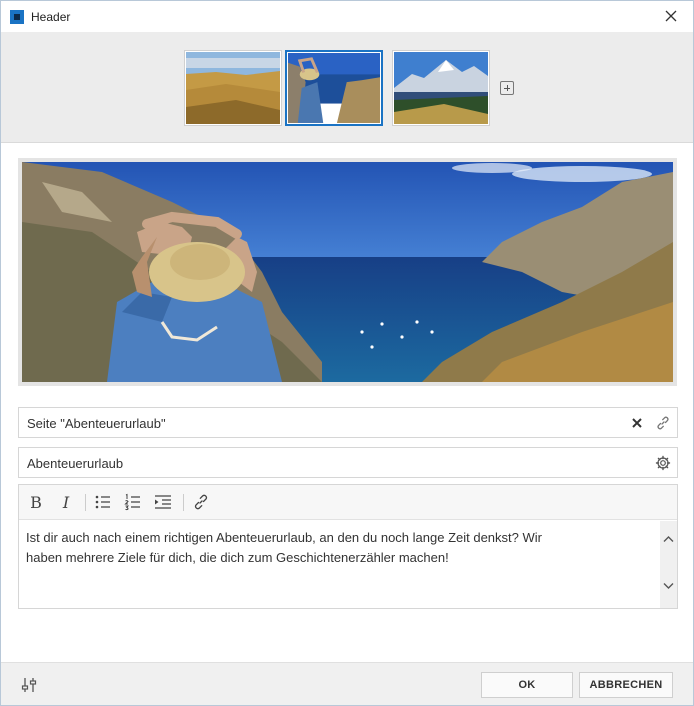 This screenshot has height=706, width=694. Describe the element at coordinates (441, 88) in the screenshot. I see `thumbnail-mountain-lake` at that location.